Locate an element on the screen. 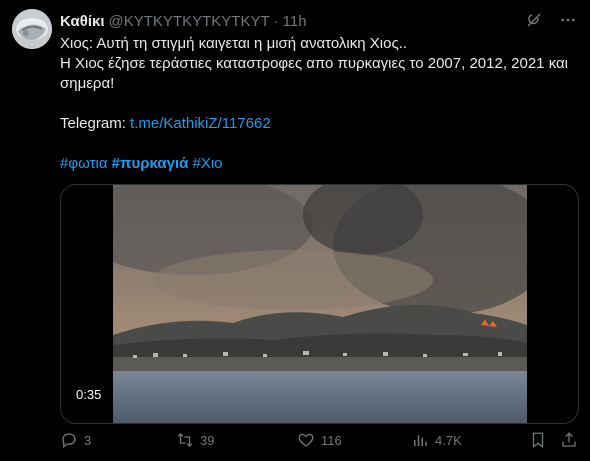  repost-button: 39 is located at coordinates (195, 440).